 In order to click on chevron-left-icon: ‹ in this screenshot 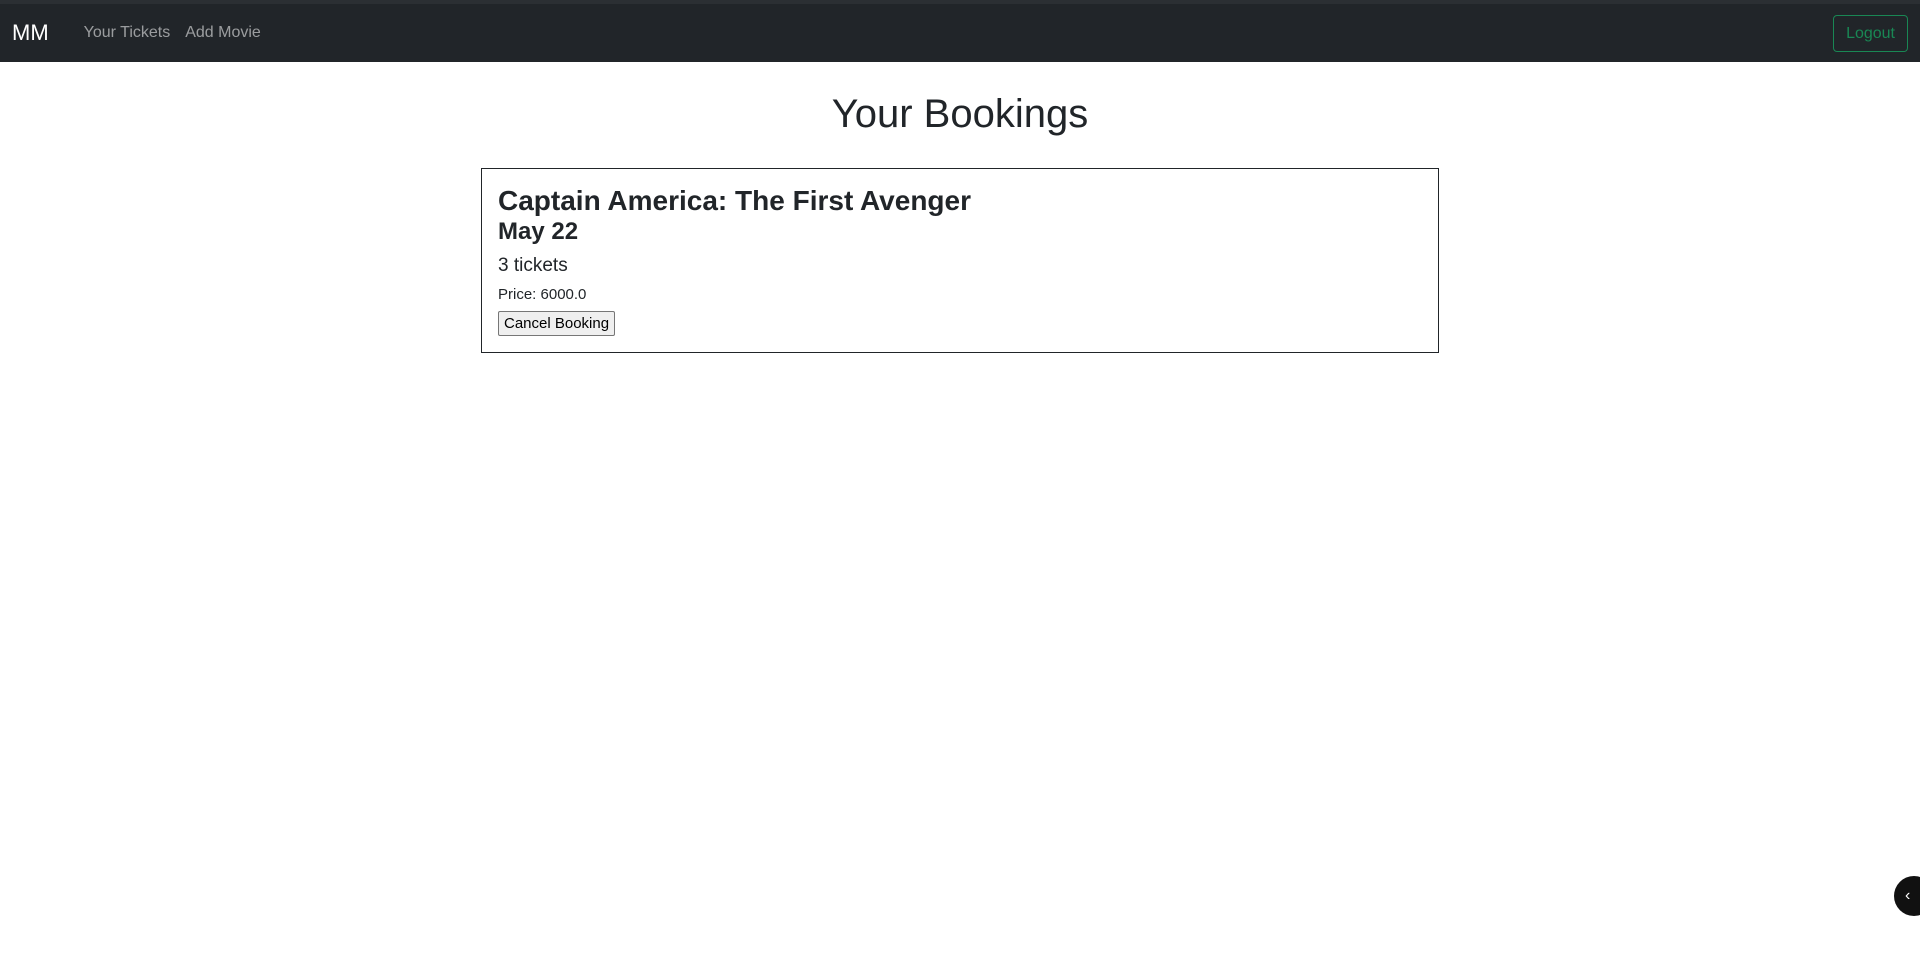, I will do `click(1908, 895)`.